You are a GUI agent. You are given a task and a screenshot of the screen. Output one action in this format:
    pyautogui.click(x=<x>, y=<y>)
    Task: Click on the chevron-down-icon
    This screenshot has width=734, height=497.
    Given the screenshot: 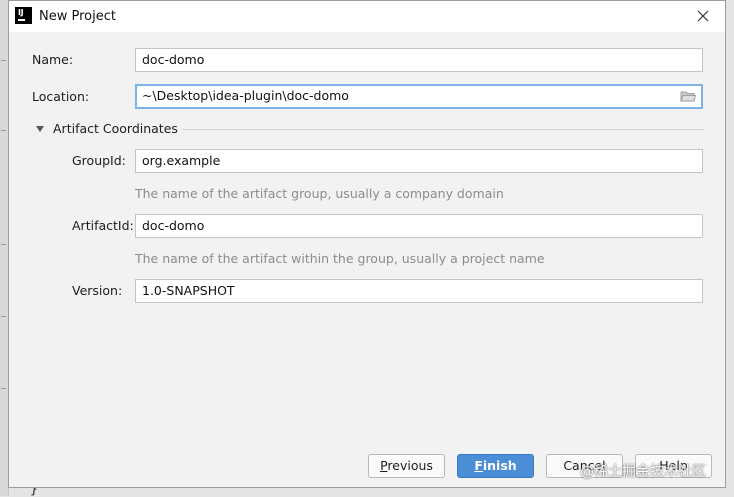 What is the action you would take?
    pyautogui.click(x=40, y=129)
    